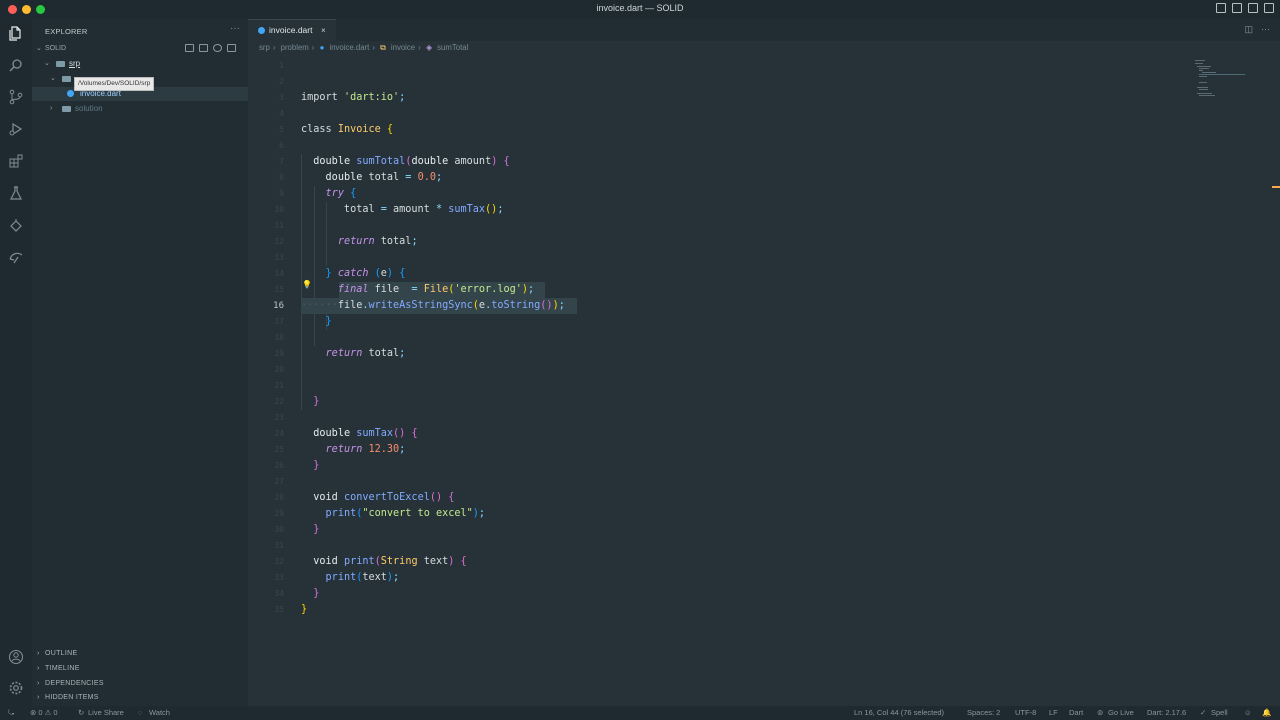 The width and height of the screenshot is (1280, 720). Describe the element at coordinates (390, 561) in the screenshot. I see `code-line: void print(String text) {` at that location.